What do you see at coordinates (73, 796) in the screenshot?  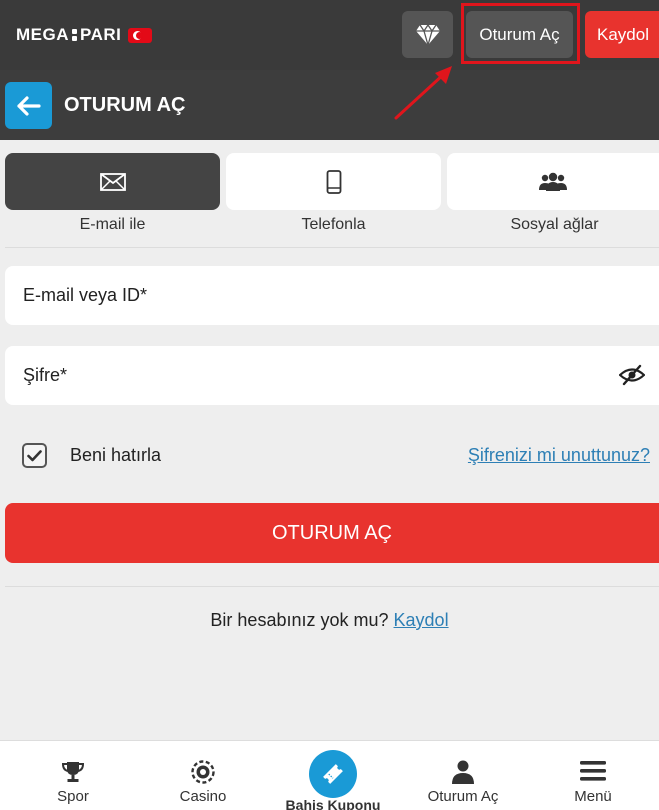 I see `nav-label-sports: Spor` at bounding box center [73, 796].